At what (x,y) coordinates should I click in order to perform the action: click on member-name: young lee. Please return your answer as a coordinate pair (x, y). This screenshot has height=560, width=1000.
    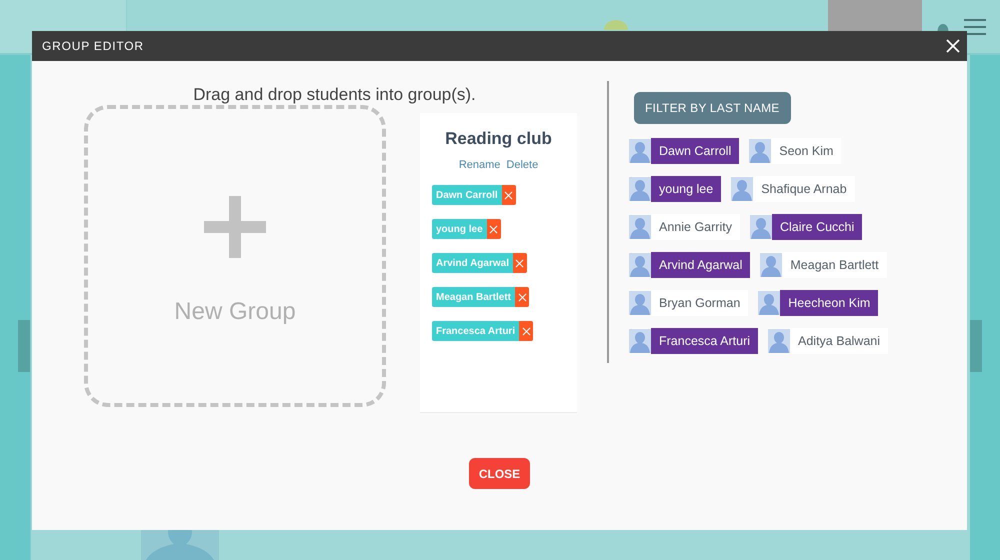
    Looking at the image, I should click on (459, 229).